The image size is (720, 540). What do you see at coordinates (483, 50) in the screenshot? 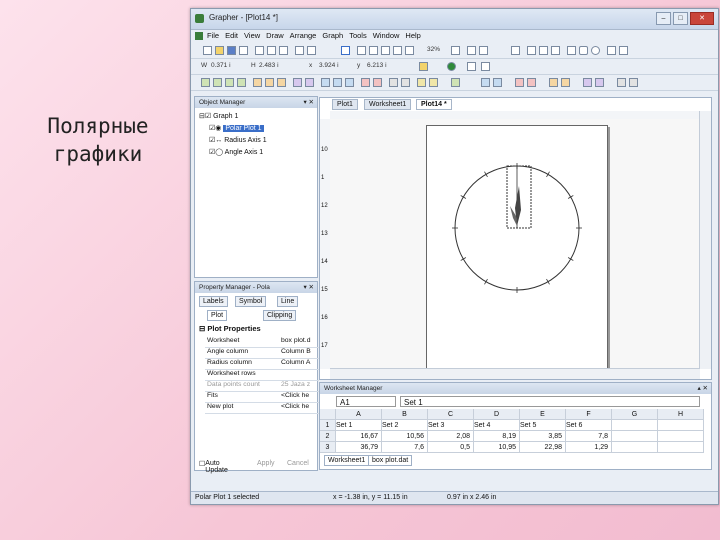
I see `polygon-icon` at bounding box center [483, 50].